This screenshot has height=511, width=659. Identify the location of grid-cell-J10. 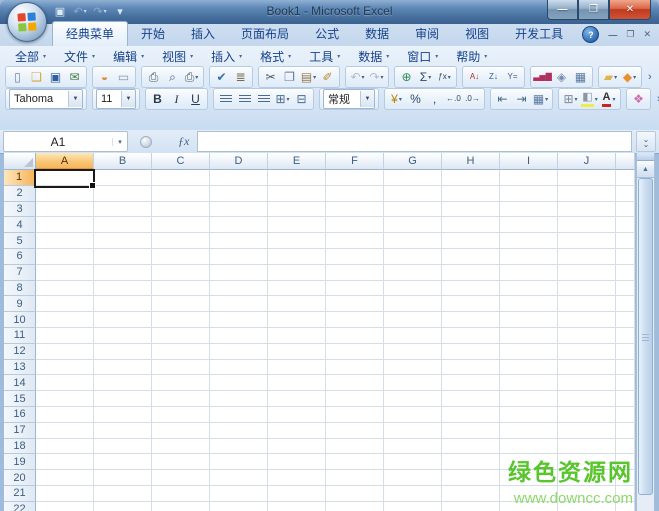
(587, 320).